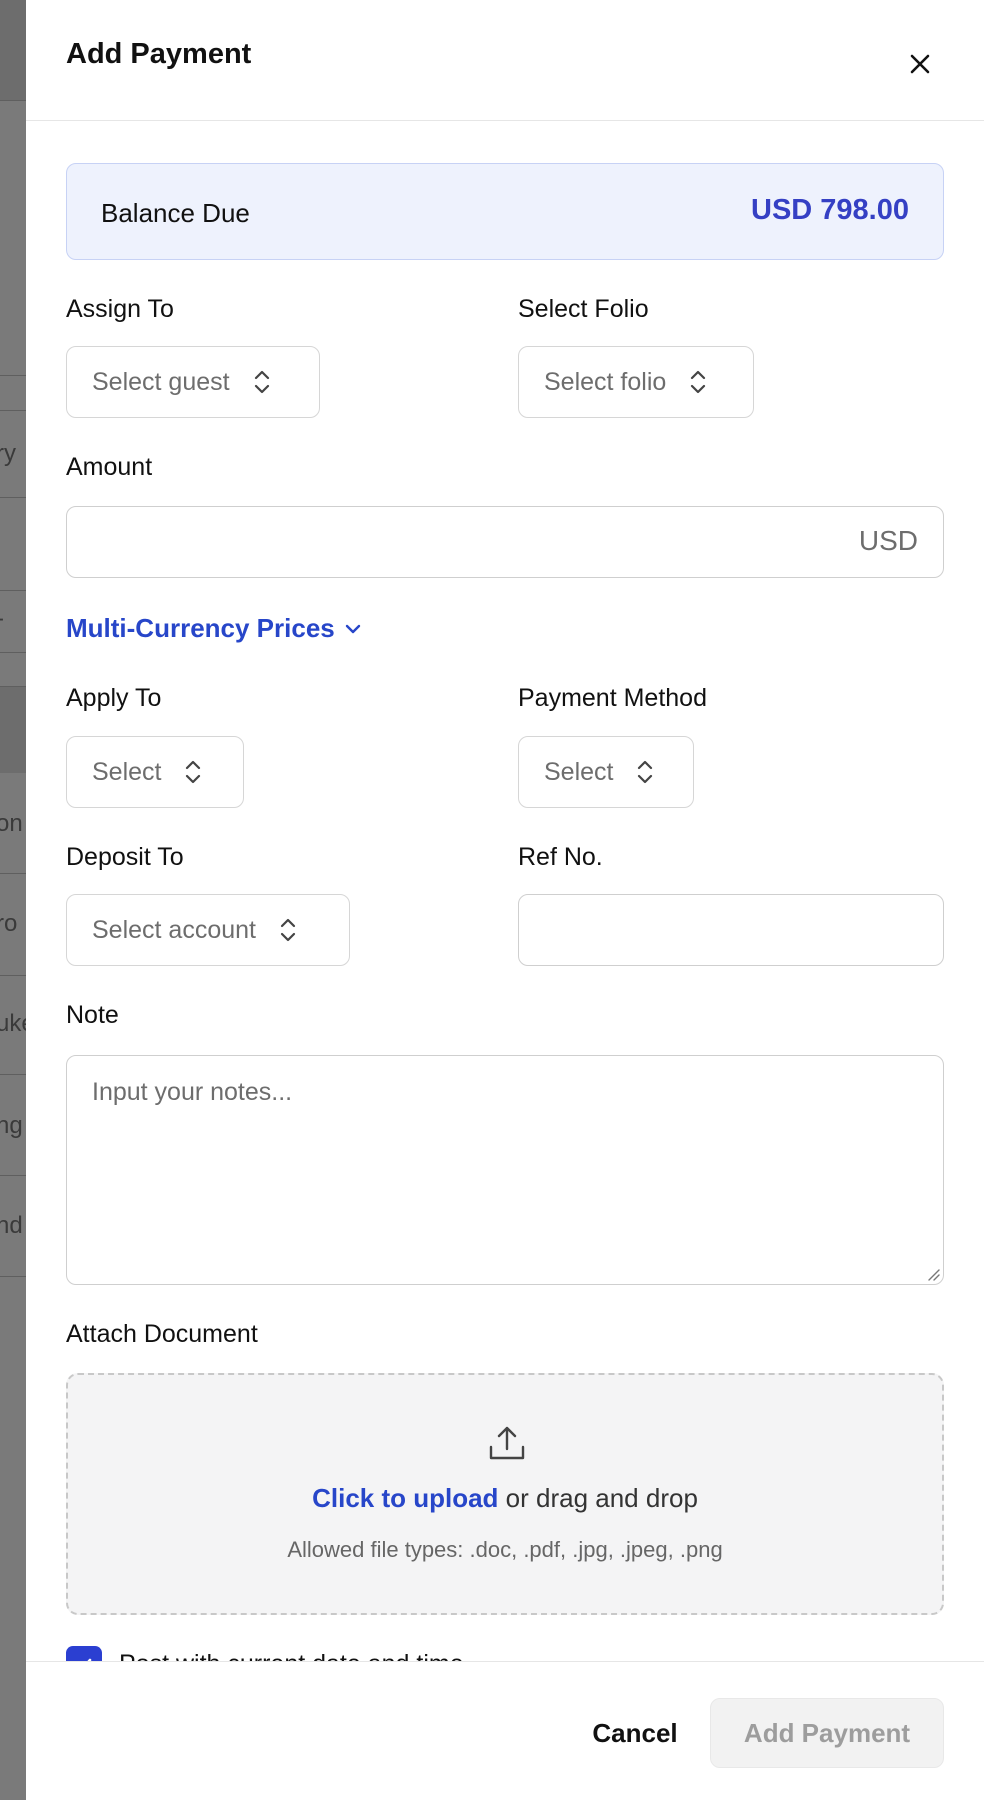 This screenshot has width=984, height=1800. Describe the element at coordinates (11, 1125) in the screenshot. I see `background-text: ng` at that location.